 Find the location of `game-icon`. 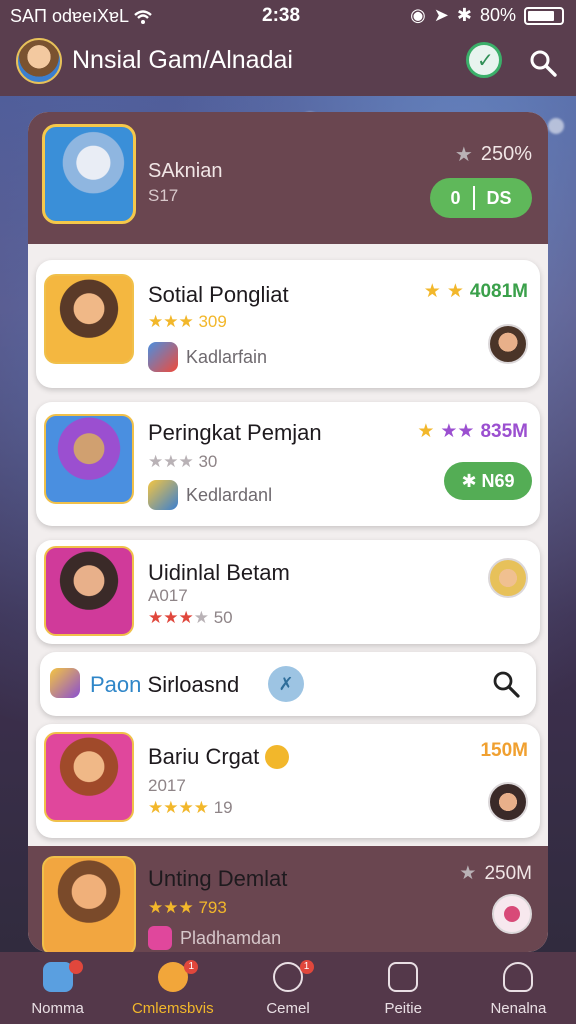

game-icon is located at coordinates (65, 683).